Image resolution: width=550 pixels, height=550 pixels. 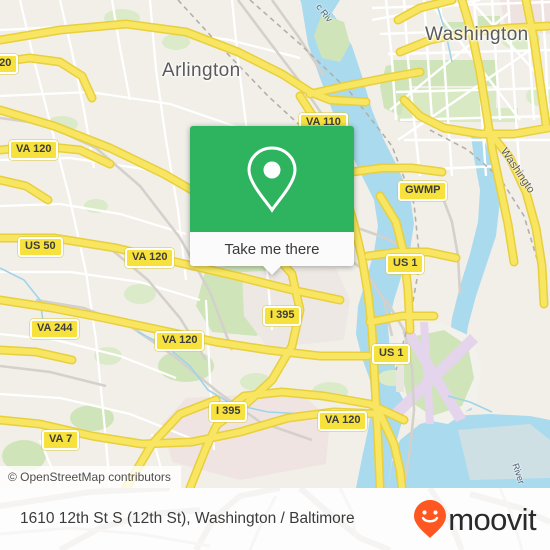 I want to click on attribution-text: © OpenStreetMap contributors, so click(x=89, y=477).